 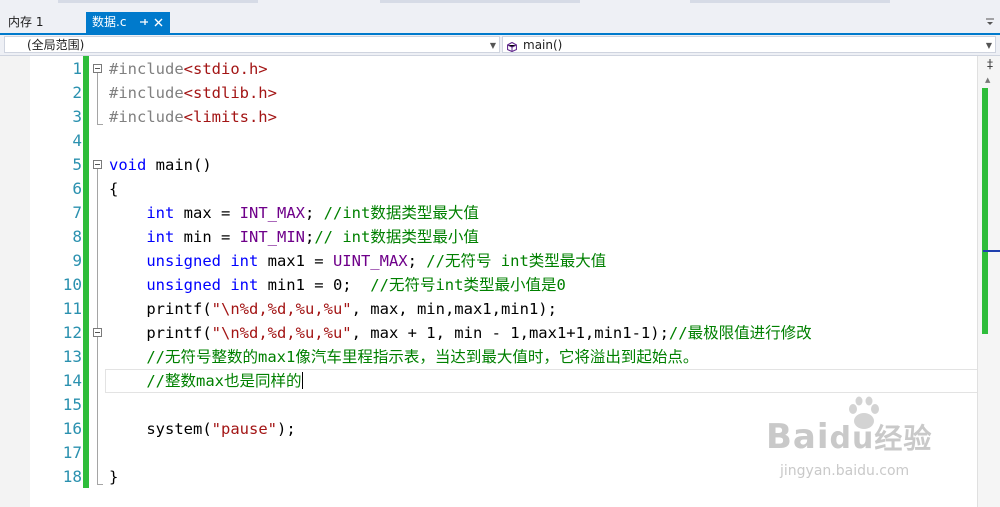 What do you see at coordinates (56, 281) in the screenshot?
I see `line-number-gutter: 1 2 3 4 5 6 7 8 9 10 11 12 13 14 15 16 17 18` at bounding box center [56, 281].